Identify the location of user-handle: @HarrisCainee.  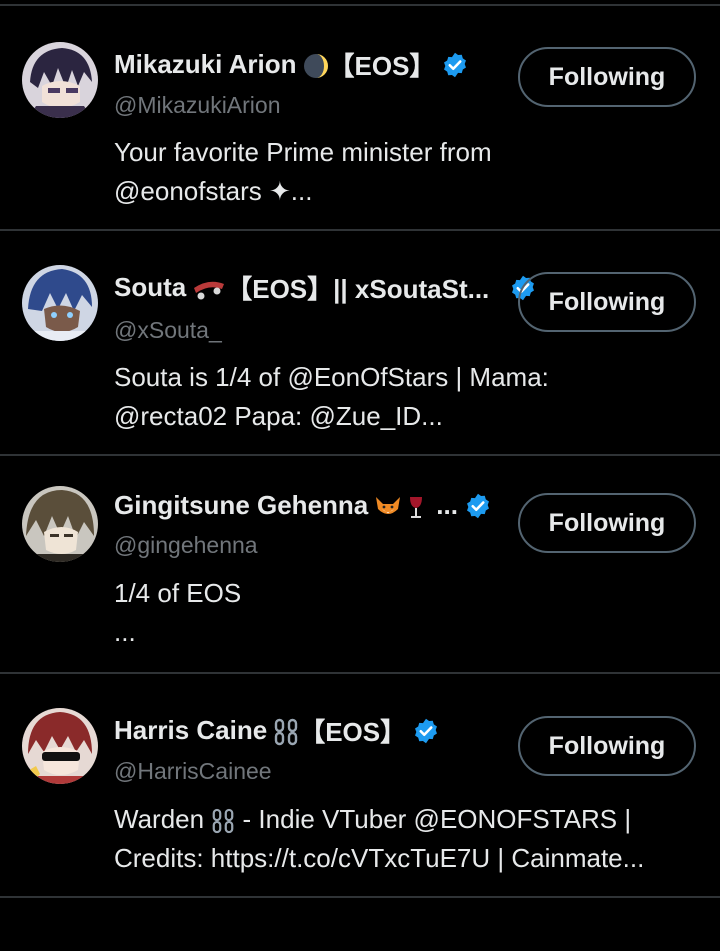
(193, 771).